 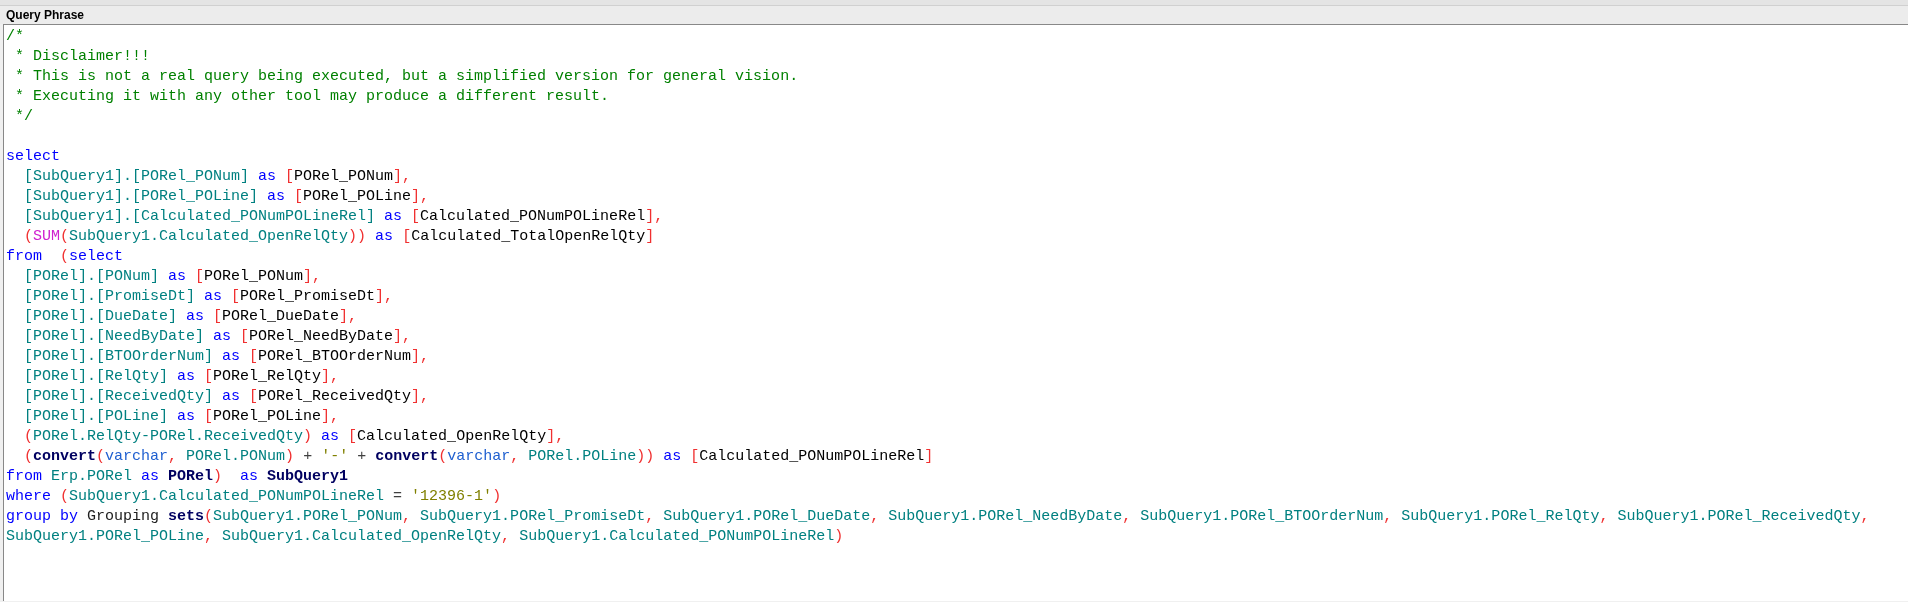 What do you see at coordinates (226, 357) in the screenshot?
I see `code-line: [PORel].[BTOOrderNum] as [PORel_BTOOrderNum],` at bounding box center [226, 357].